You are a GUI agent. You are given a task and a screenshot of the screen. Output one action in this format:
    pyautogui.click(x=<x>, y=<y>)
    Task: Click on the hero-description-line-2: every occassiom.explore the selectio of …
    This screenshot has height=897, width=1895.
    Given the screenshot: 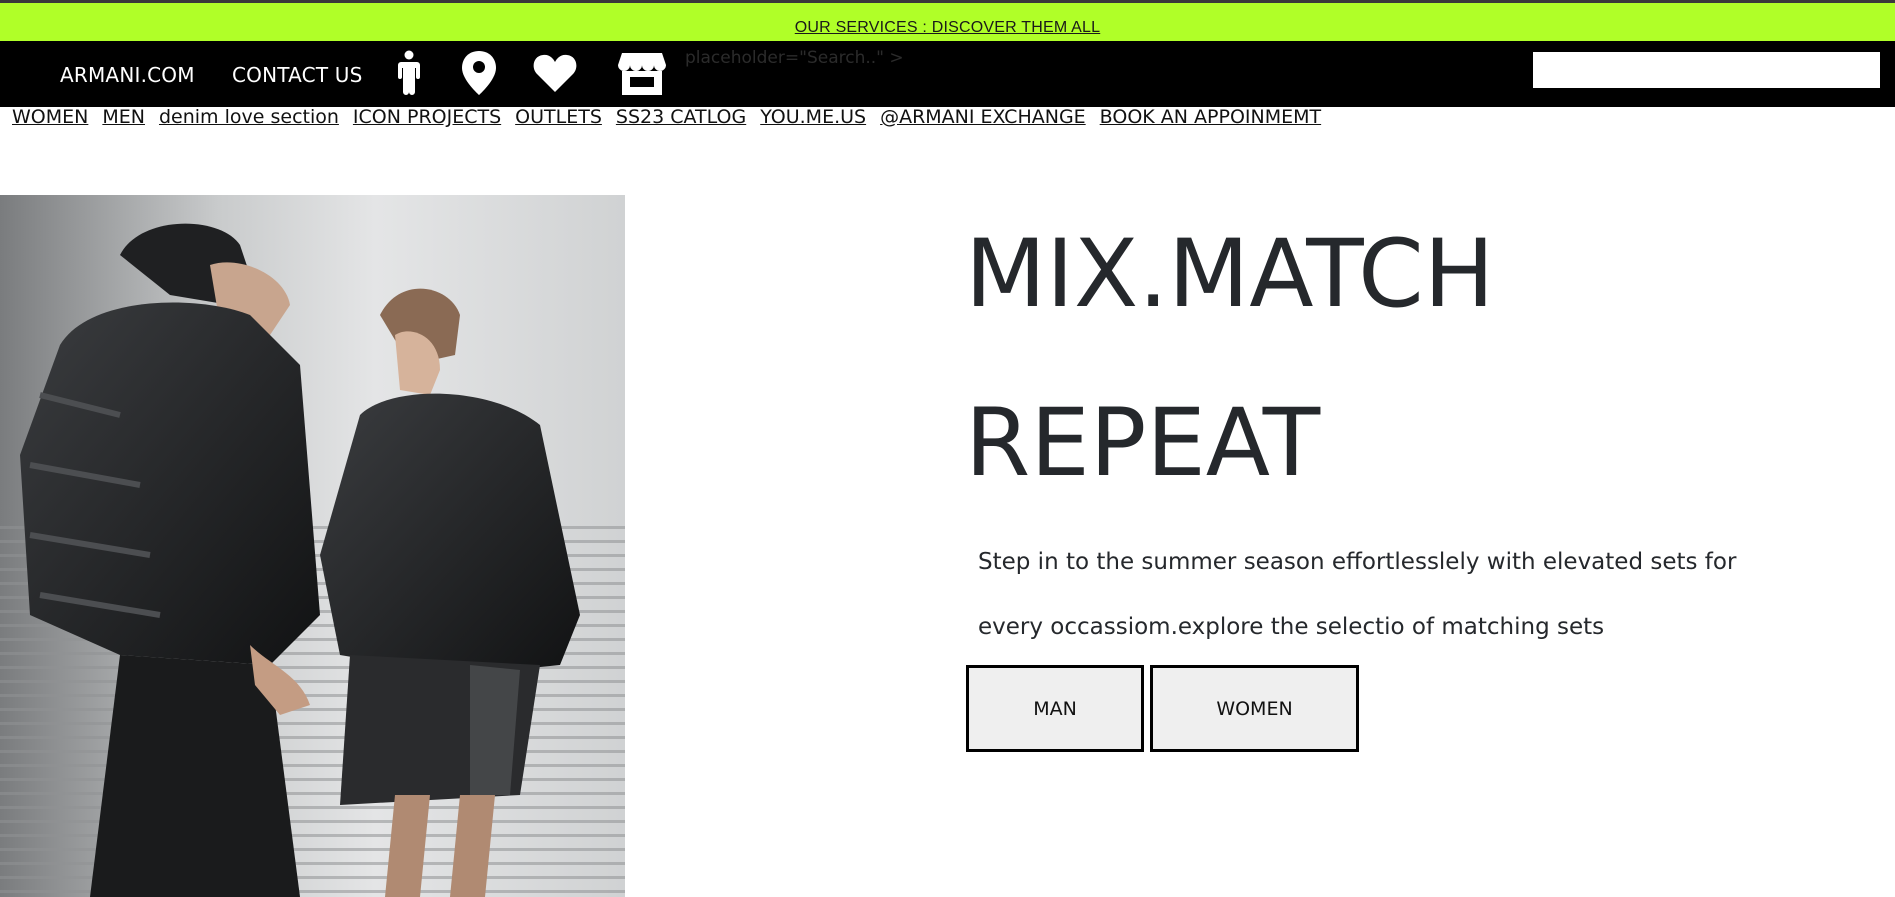 What is the action you would take?
    pyautogui.click(x=1291, y=627)
    